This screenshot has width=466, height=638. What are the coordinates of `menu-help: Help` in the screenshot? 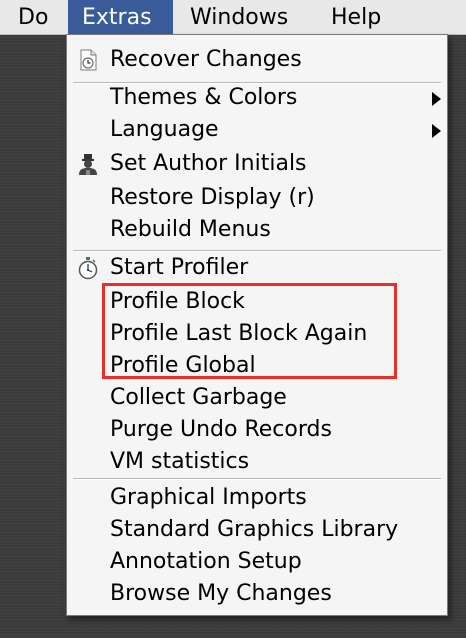 It's located at (356, 17).